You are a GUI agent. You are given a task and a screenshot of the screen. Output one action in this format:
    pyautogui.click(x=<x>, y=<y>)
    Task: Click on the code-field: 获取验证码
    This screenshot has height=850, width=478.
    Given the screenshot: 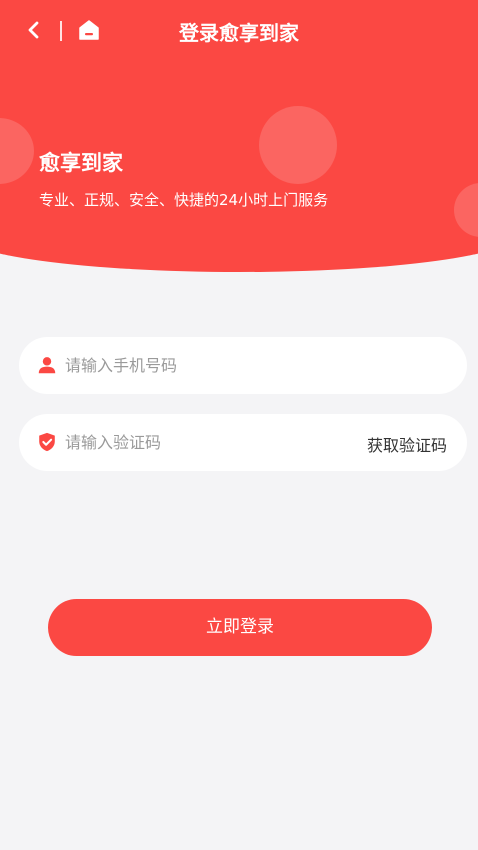 What is the action you would take?
    pyautogui.click(x=243, y=442)
    